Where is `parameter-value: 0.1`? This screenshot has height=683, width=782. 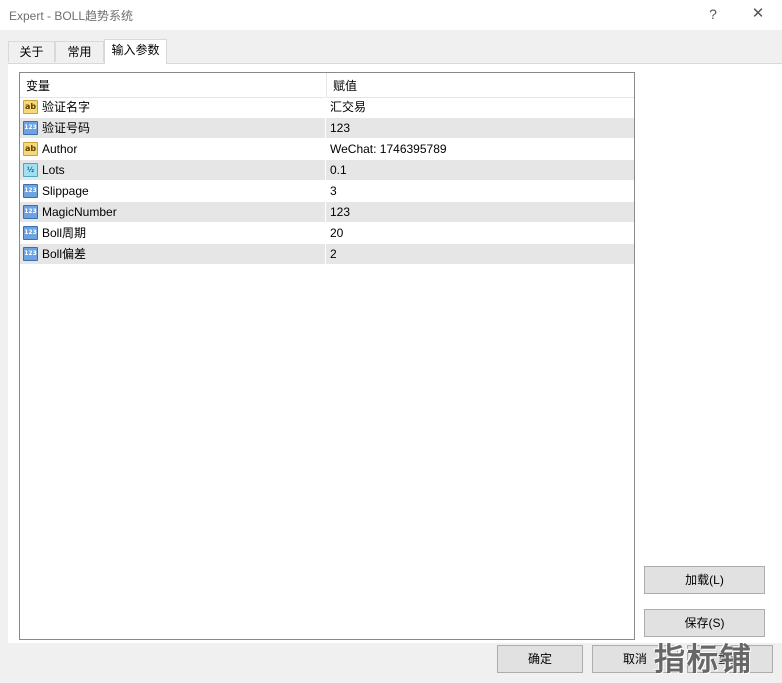
parameter-value: 0.1 is located at coordinates (338, 170).